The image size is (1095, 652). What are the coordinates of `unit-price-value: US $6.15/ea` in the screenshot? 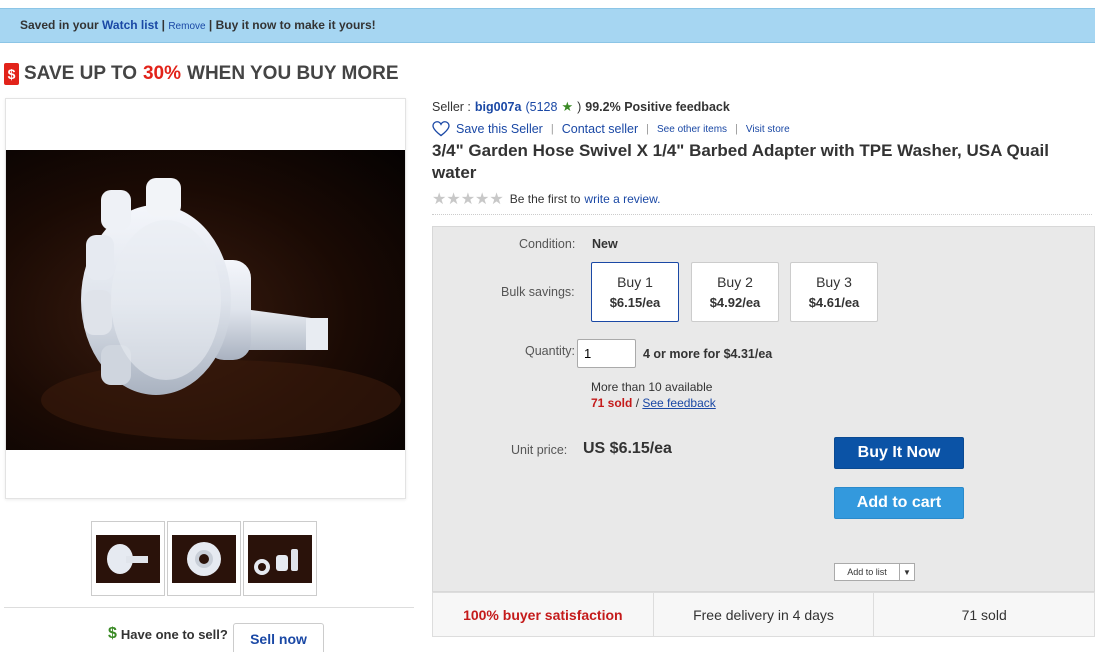 It's located at (627, 448).